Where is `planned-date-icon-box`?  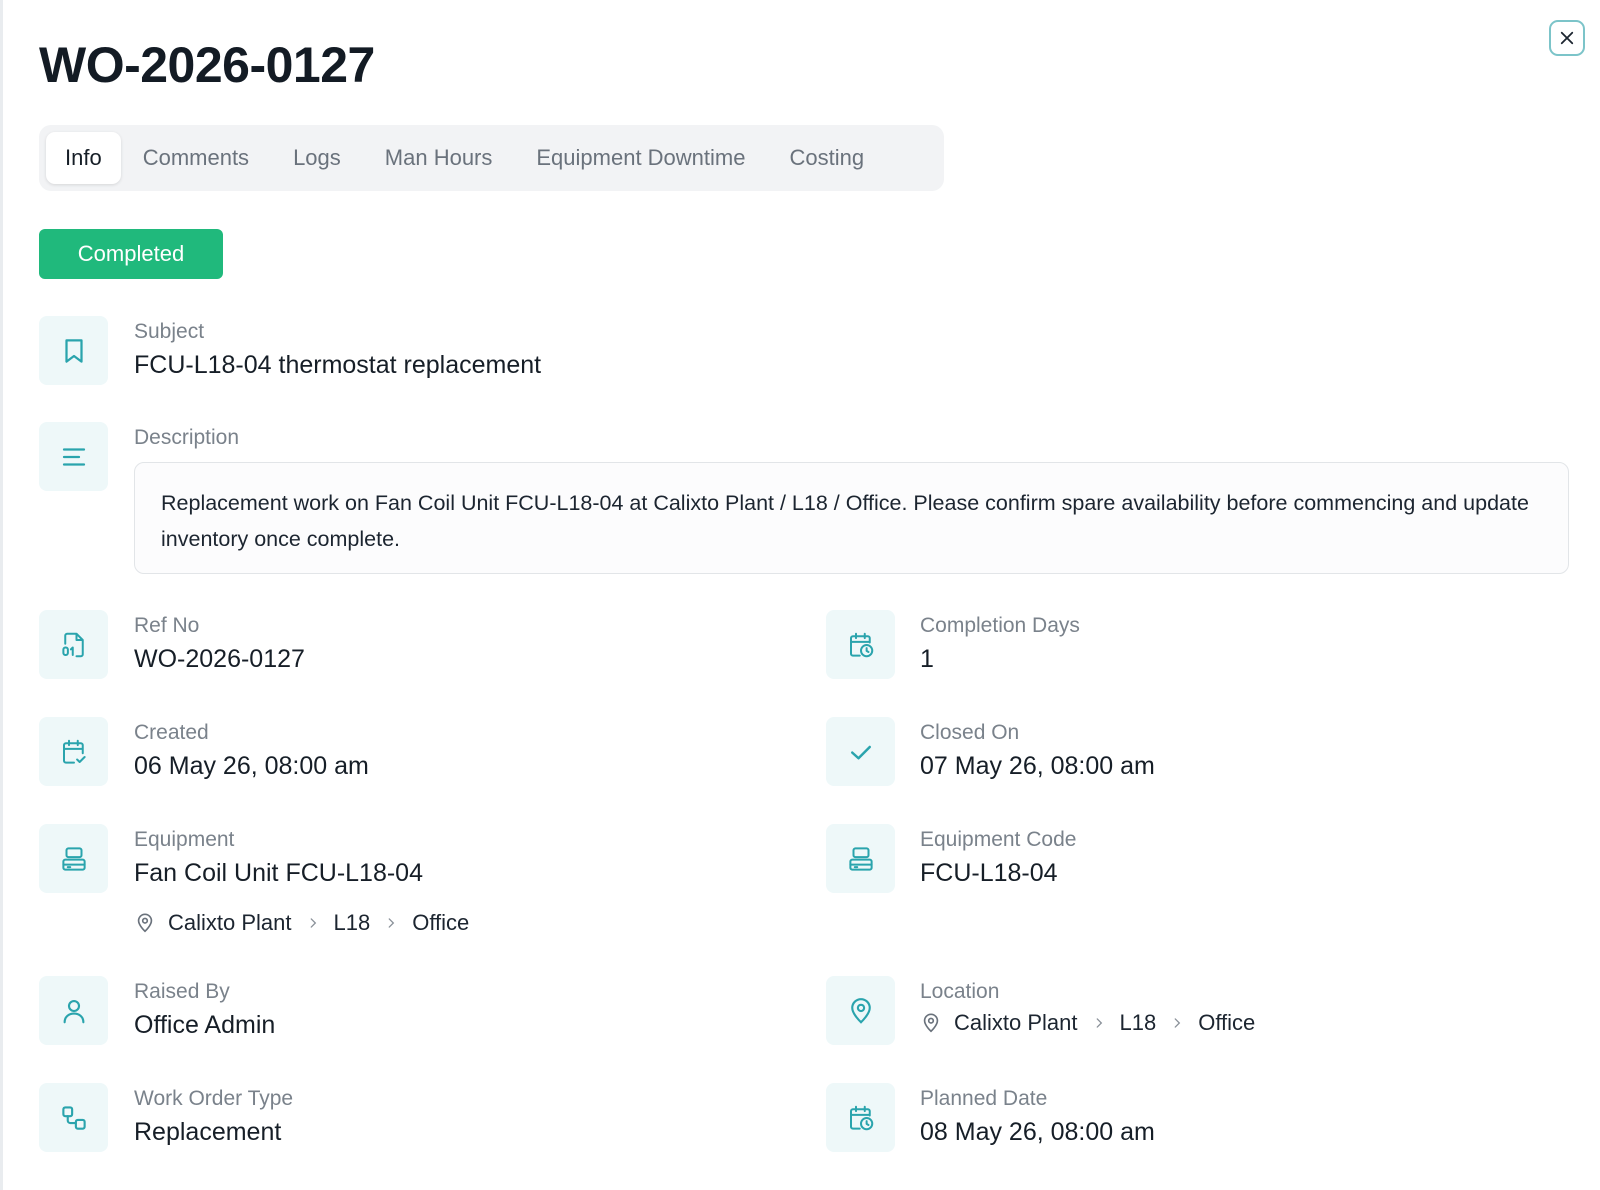 planned-date-icon-box is located at coordinates (860, 1117).